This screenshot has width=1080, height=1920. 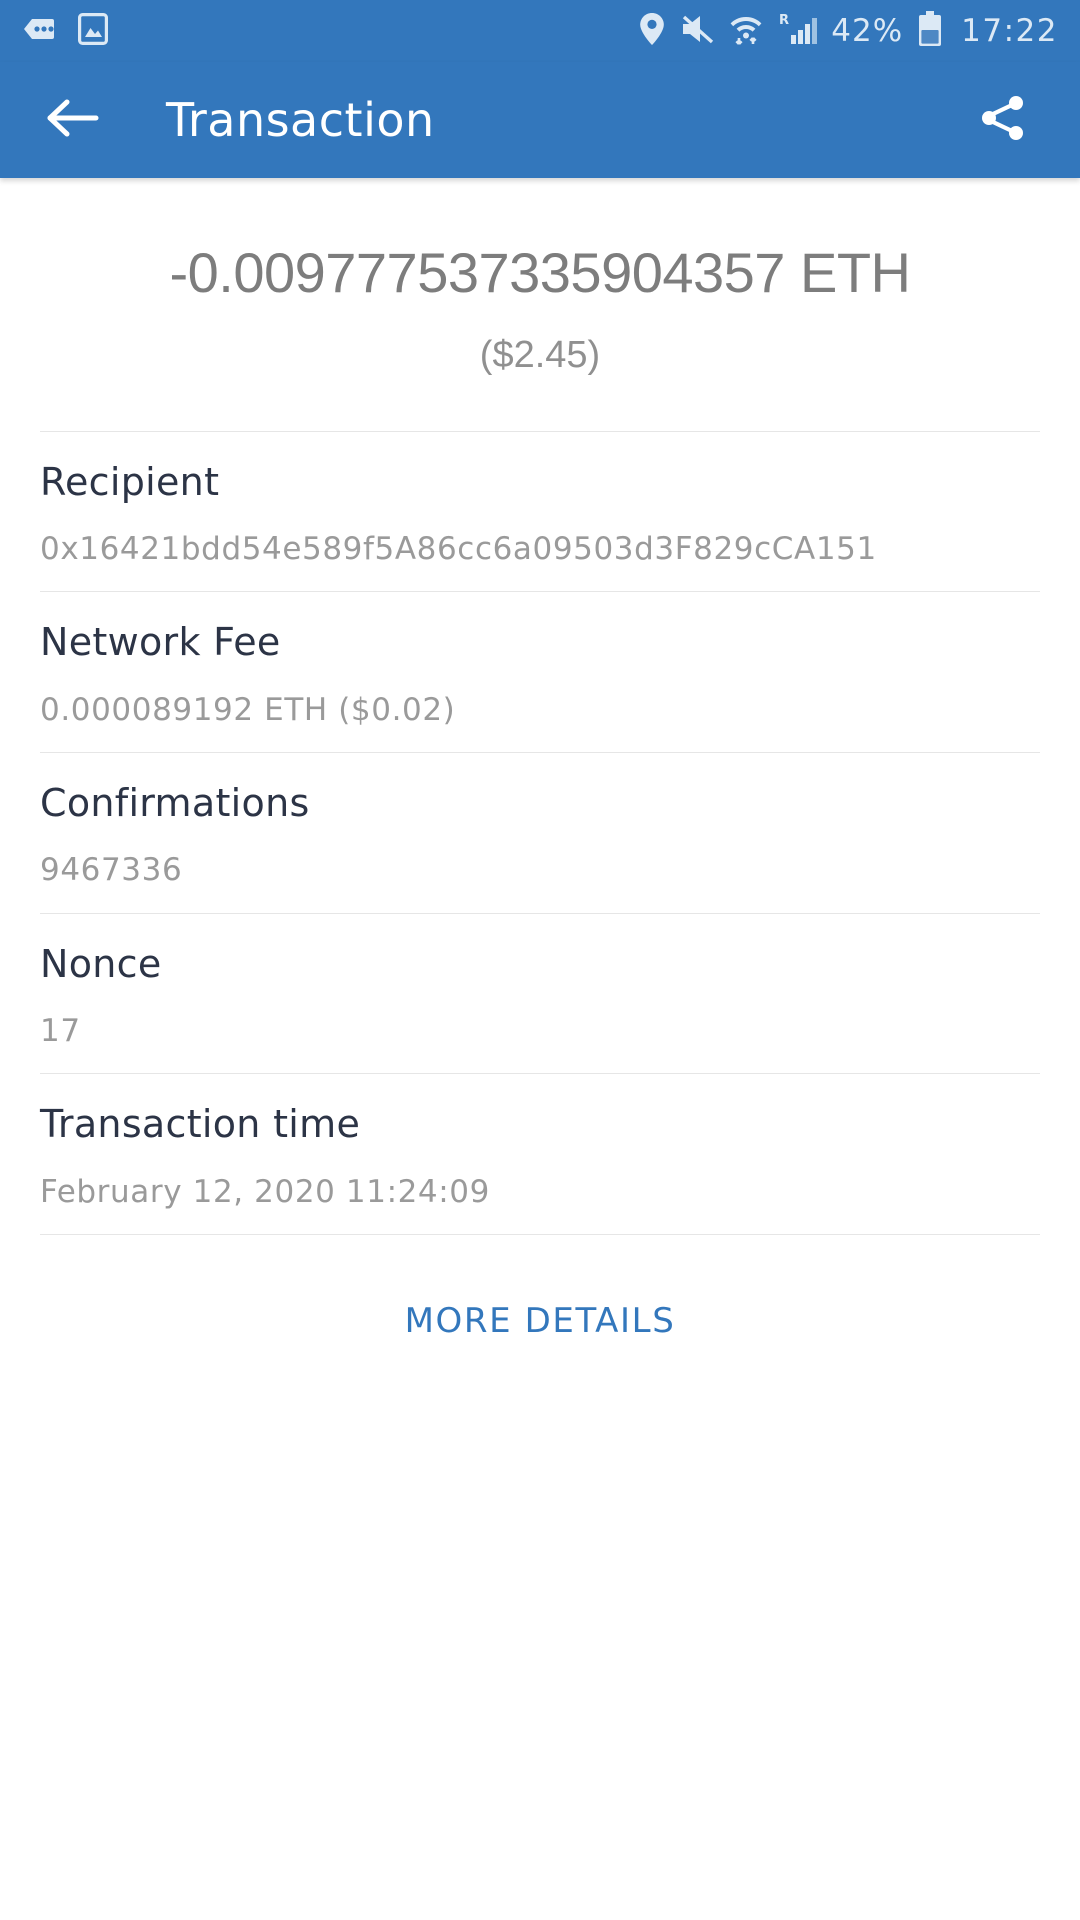 What do you see at coordinates (746, 31) in the screenshot?
I see `wifi-data-transfer-icon` at bounding box center [746, 31].